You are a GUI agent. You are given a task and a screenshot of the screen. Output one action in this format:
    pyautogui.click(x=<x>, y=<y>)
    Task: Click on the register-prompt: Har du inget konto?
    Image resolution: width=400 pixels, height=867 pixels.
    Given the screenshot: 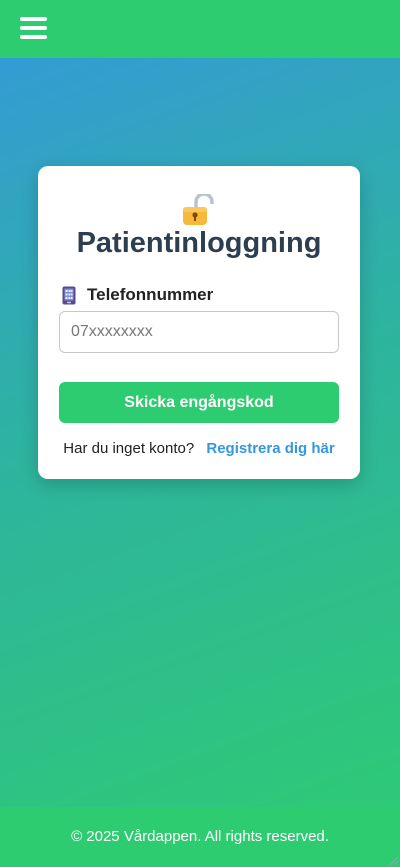 What is the action you would take?
    pyautogui.click(x=129, y=448)
    